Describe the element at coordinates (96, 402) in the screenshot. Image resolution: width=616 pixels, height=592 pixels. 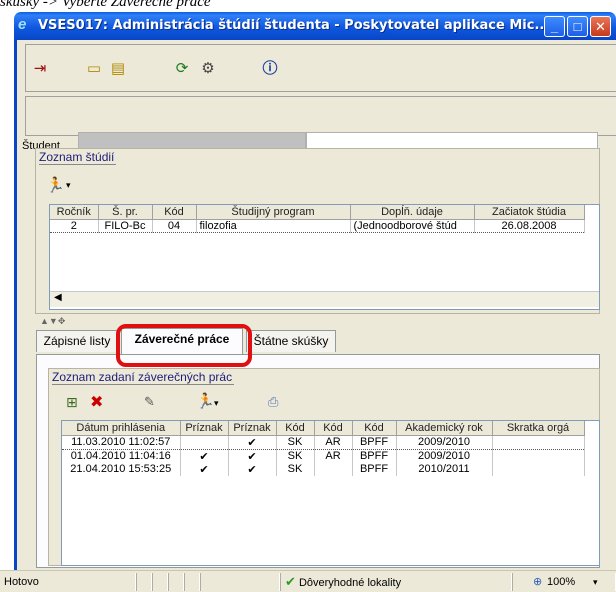
I see `delete-icon: ✖` at that location.